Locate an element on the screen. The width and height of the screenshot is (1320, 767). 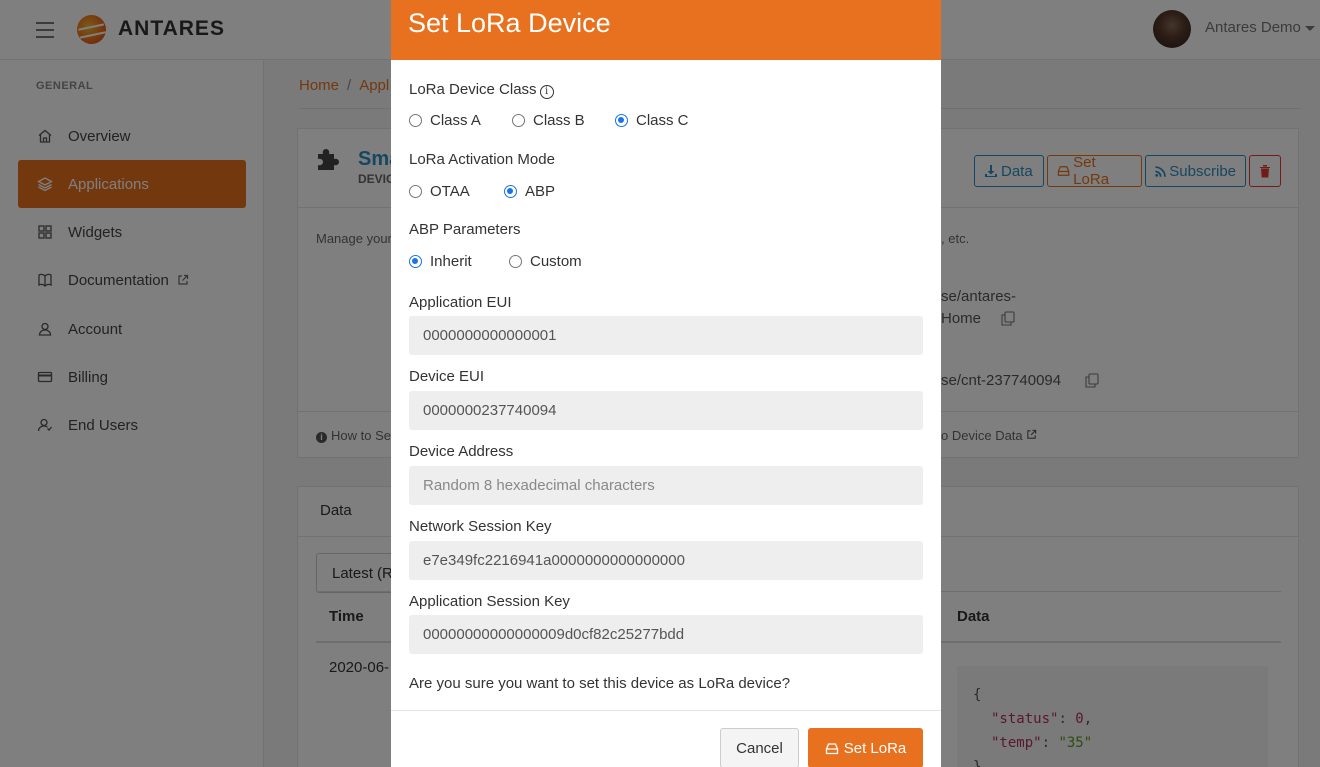
device-class-radio-group: Class A Class B Class C is located at coordinates (549, 120).